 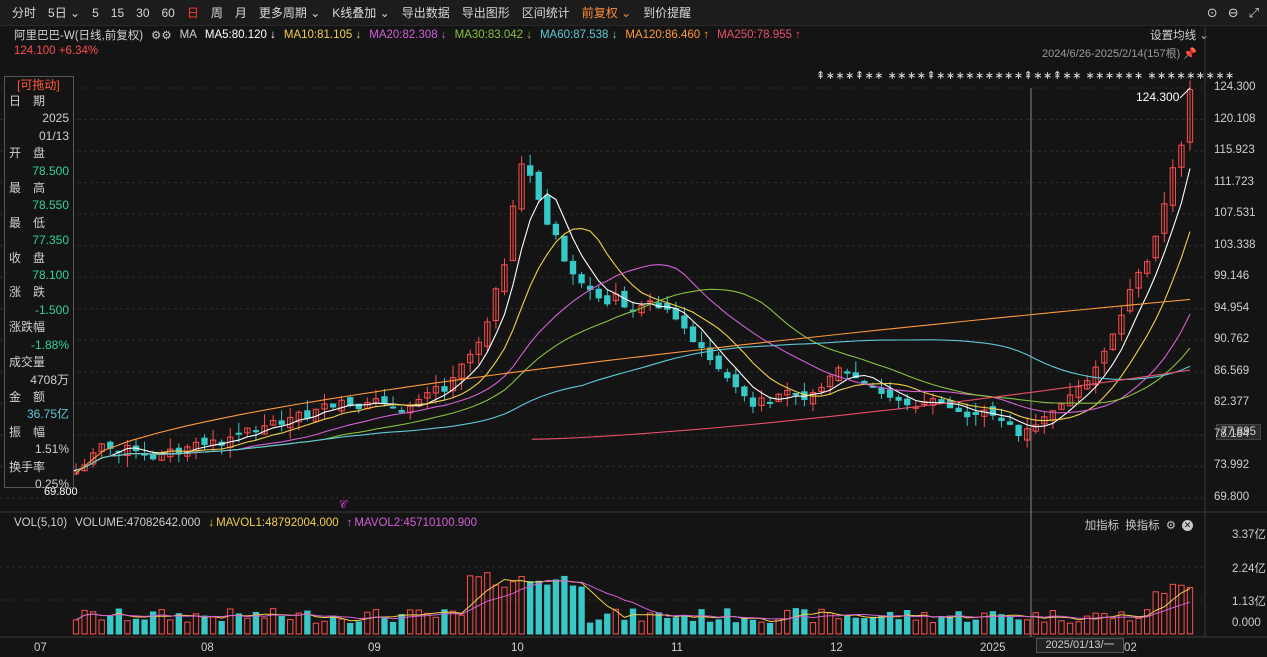 I want to click on info-value-10: 1.51%, so click(x=39, y=449).